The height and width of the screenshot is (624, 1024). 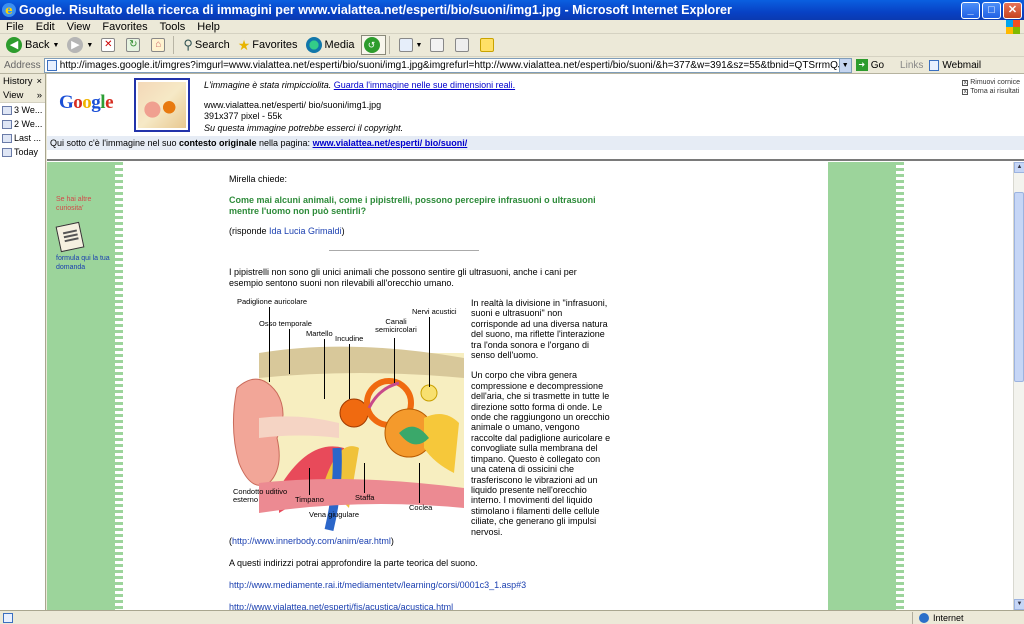 I want to click on menu-help: Help, so click(x=208, y=27).